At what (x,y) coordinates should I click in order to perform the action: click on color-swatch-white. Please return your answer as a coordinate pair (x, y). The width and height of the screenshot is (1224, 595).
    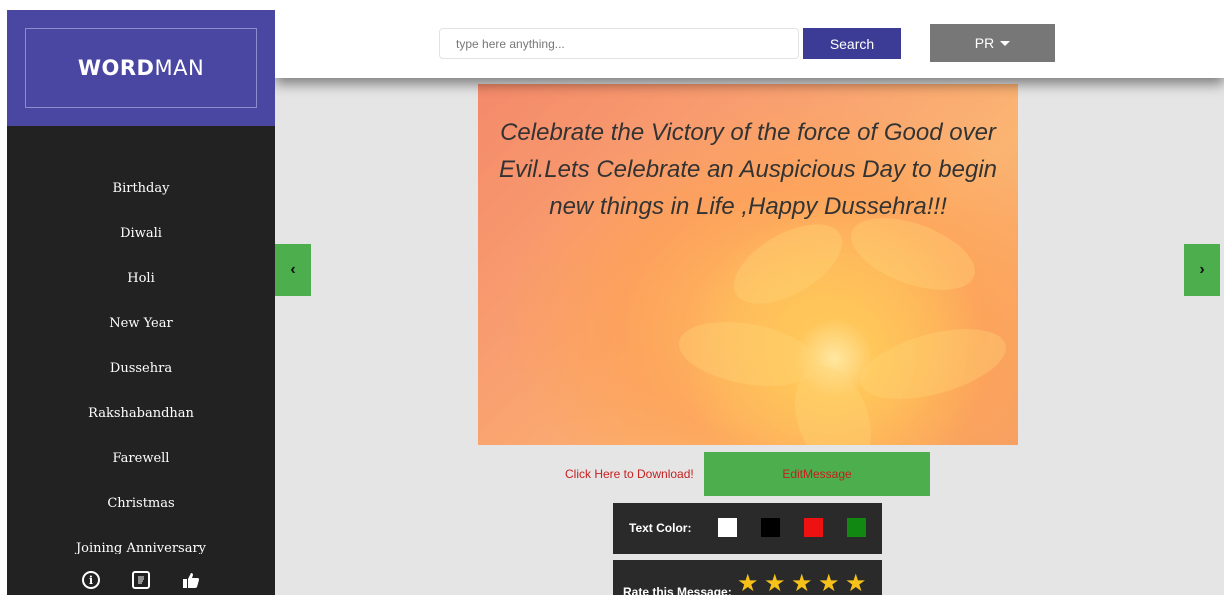
    Looking at the image, I should click on (727, 527).